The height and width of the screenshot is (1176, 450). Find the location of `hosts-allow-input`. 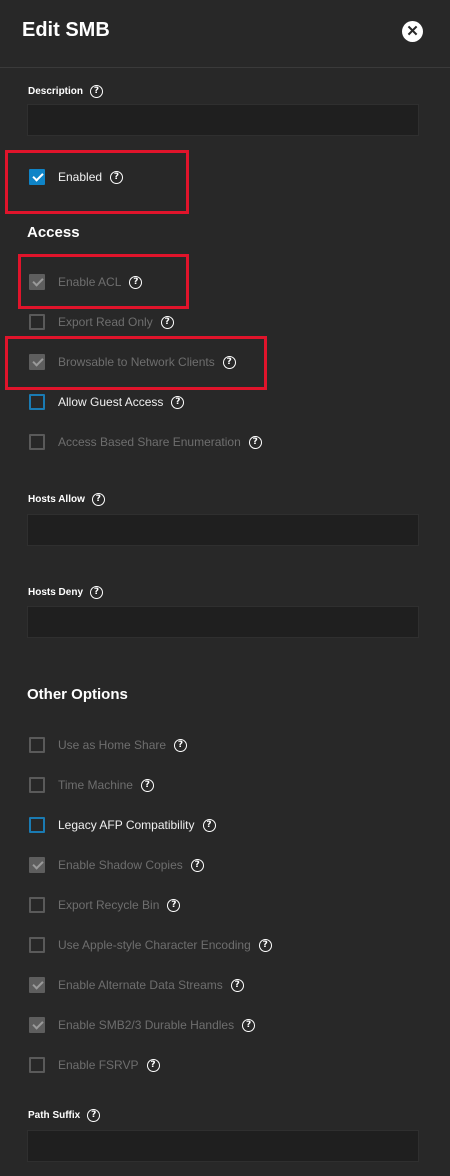

hosts-allow-input is located at coordinates (223, 530).